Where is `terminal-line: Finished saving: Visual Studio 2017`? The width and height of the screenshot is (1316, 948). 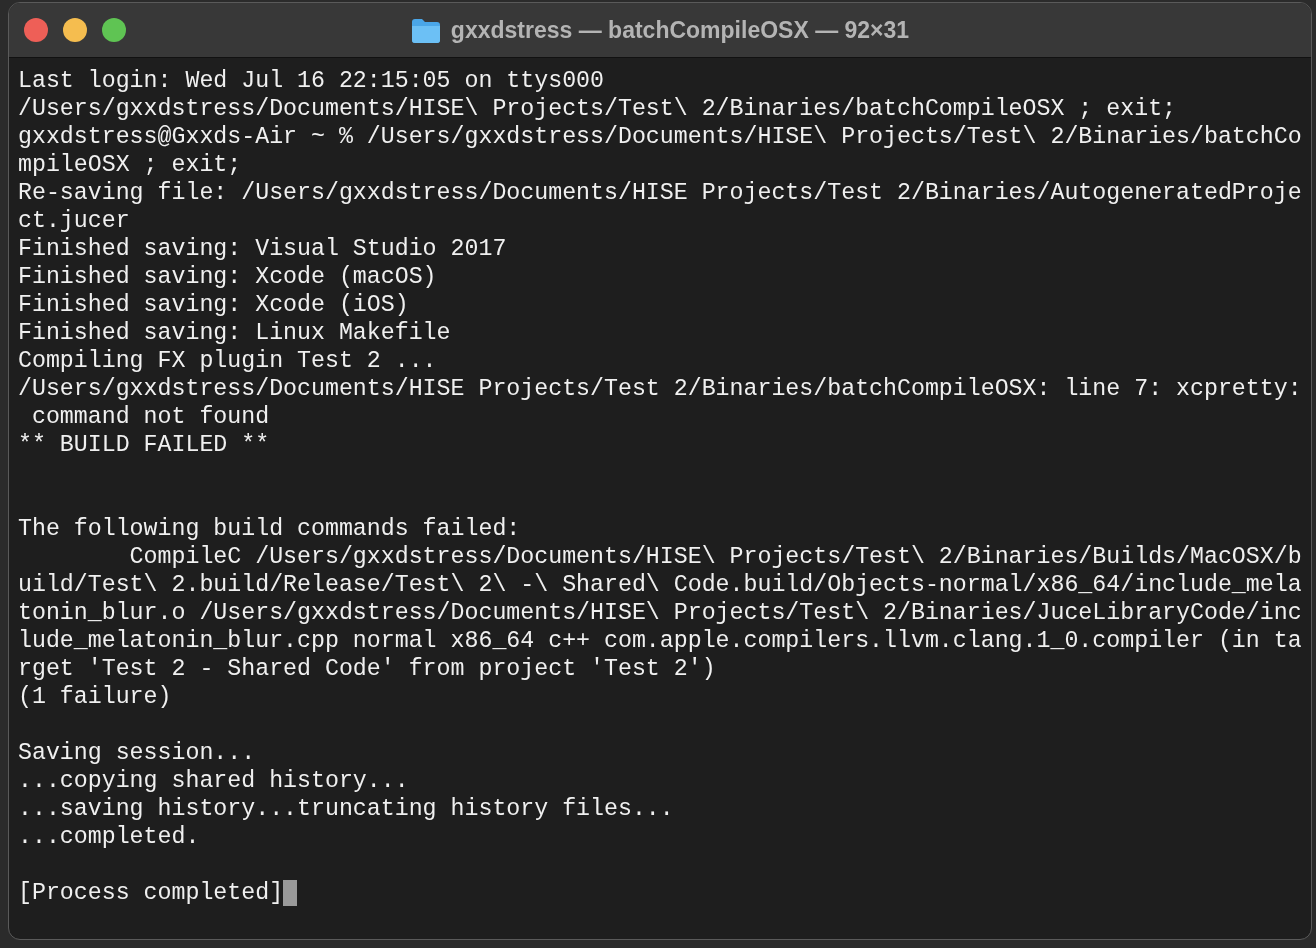
terminal-line: Finished saving: Visual Studio 2017 is located at coordinates (262, 249).